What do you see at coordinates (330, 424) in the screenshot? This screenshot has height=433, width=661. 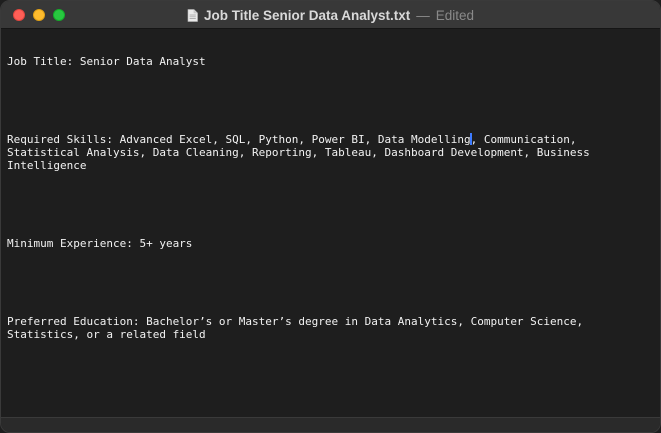 I see `horizontal-scrollbar` at bounding box center [330, 424].